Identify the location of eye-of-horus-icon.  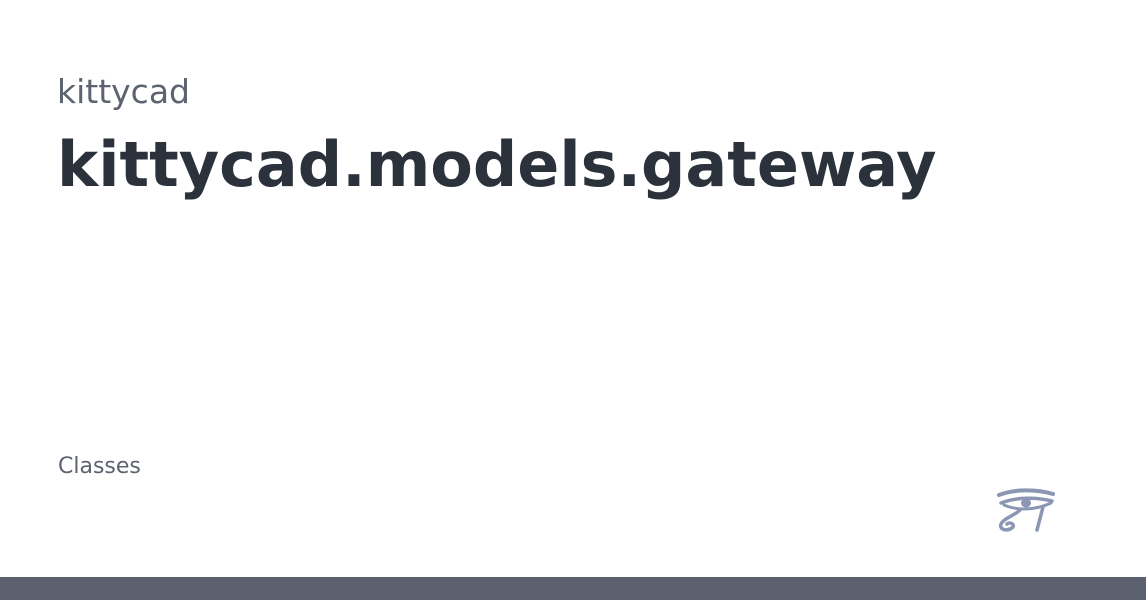
(1026, 510).